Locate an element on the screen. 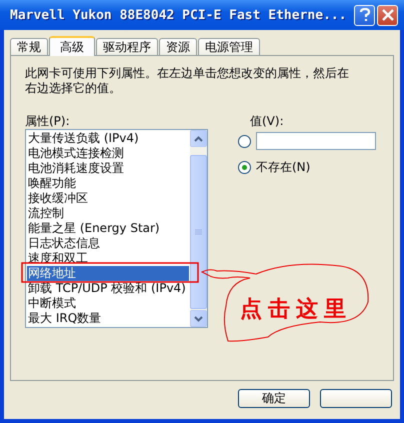  ok-button: 确定 is located at coordinates (274, 398).